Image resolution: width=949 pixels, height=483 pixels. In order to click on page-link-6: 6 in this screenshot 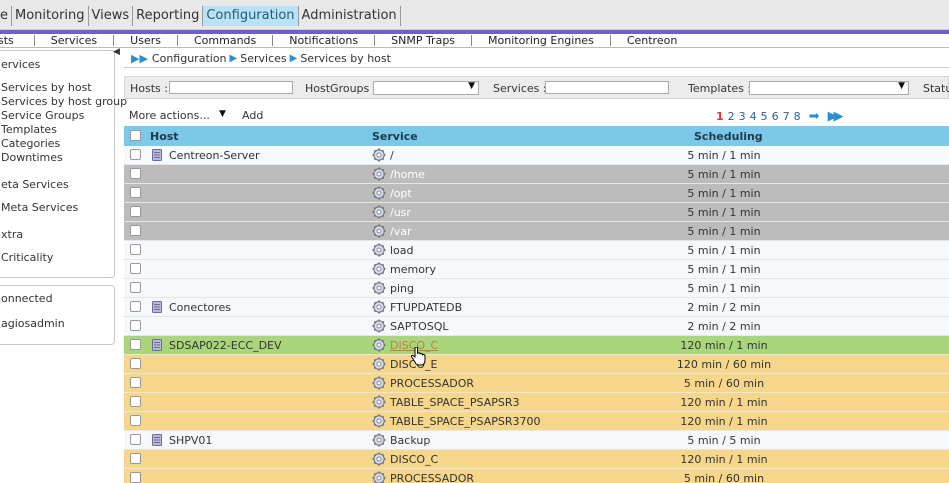, I will do `click(775, 116)`.